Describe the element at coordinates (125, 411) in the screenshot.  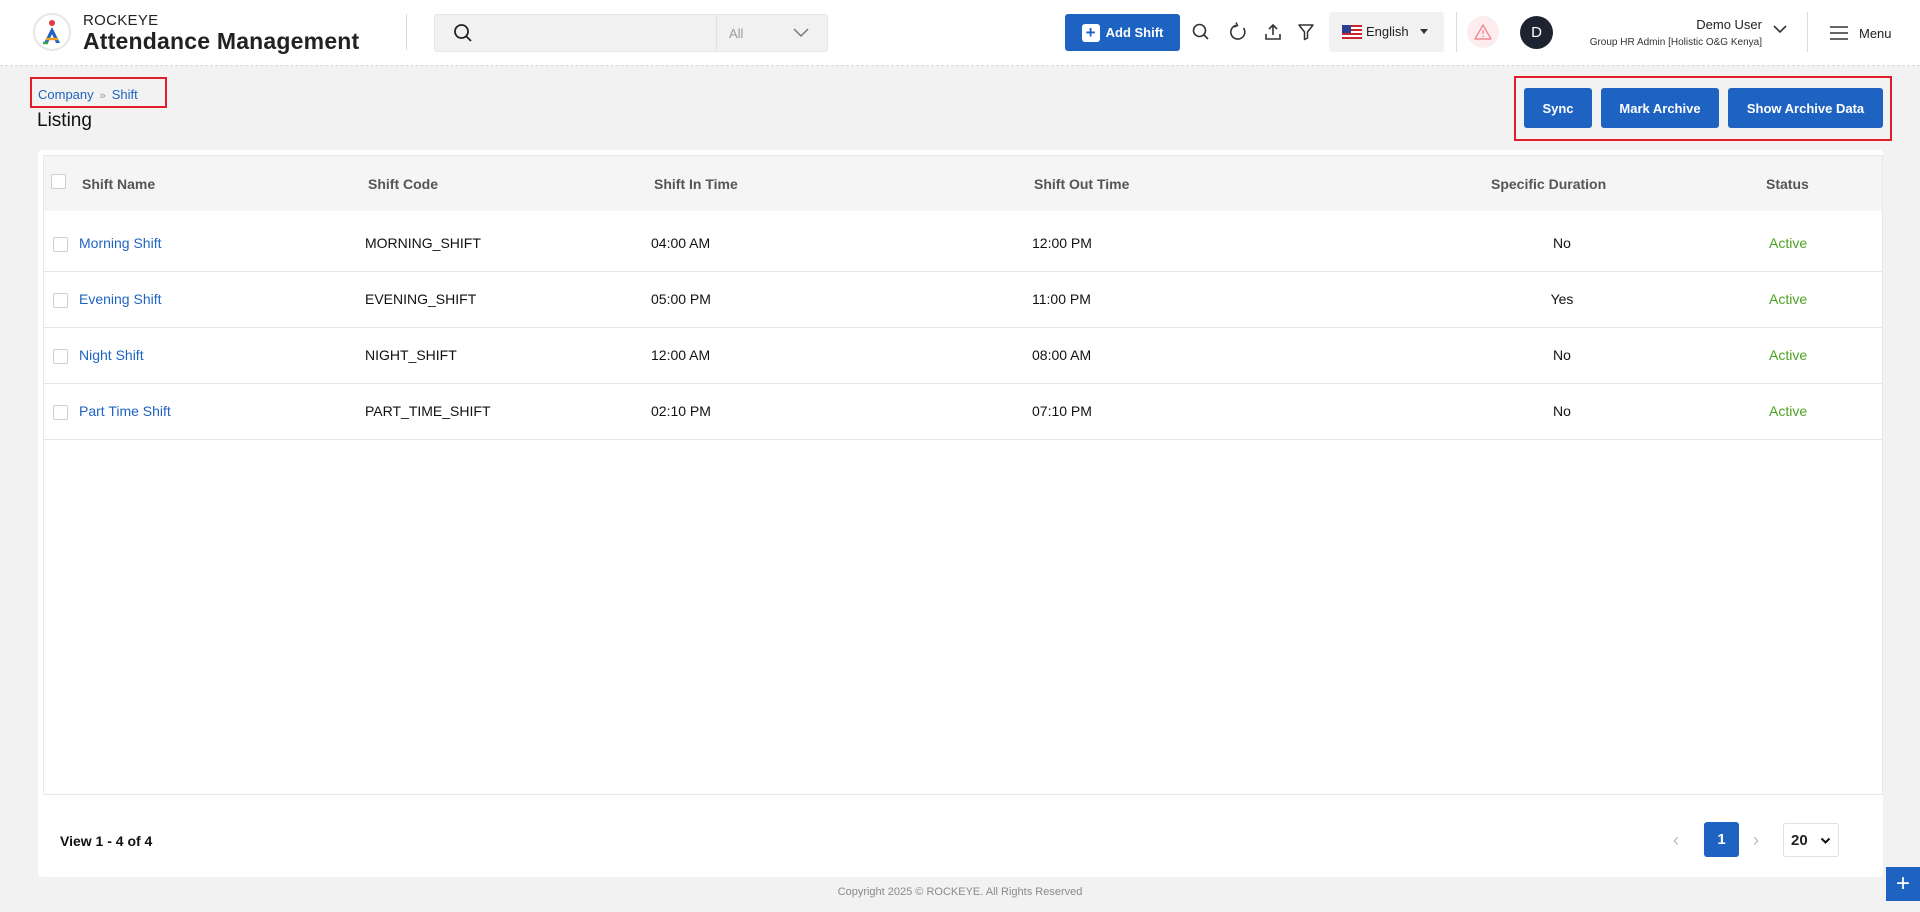
I see `shift-name-link: Part Time Shift` at that location.